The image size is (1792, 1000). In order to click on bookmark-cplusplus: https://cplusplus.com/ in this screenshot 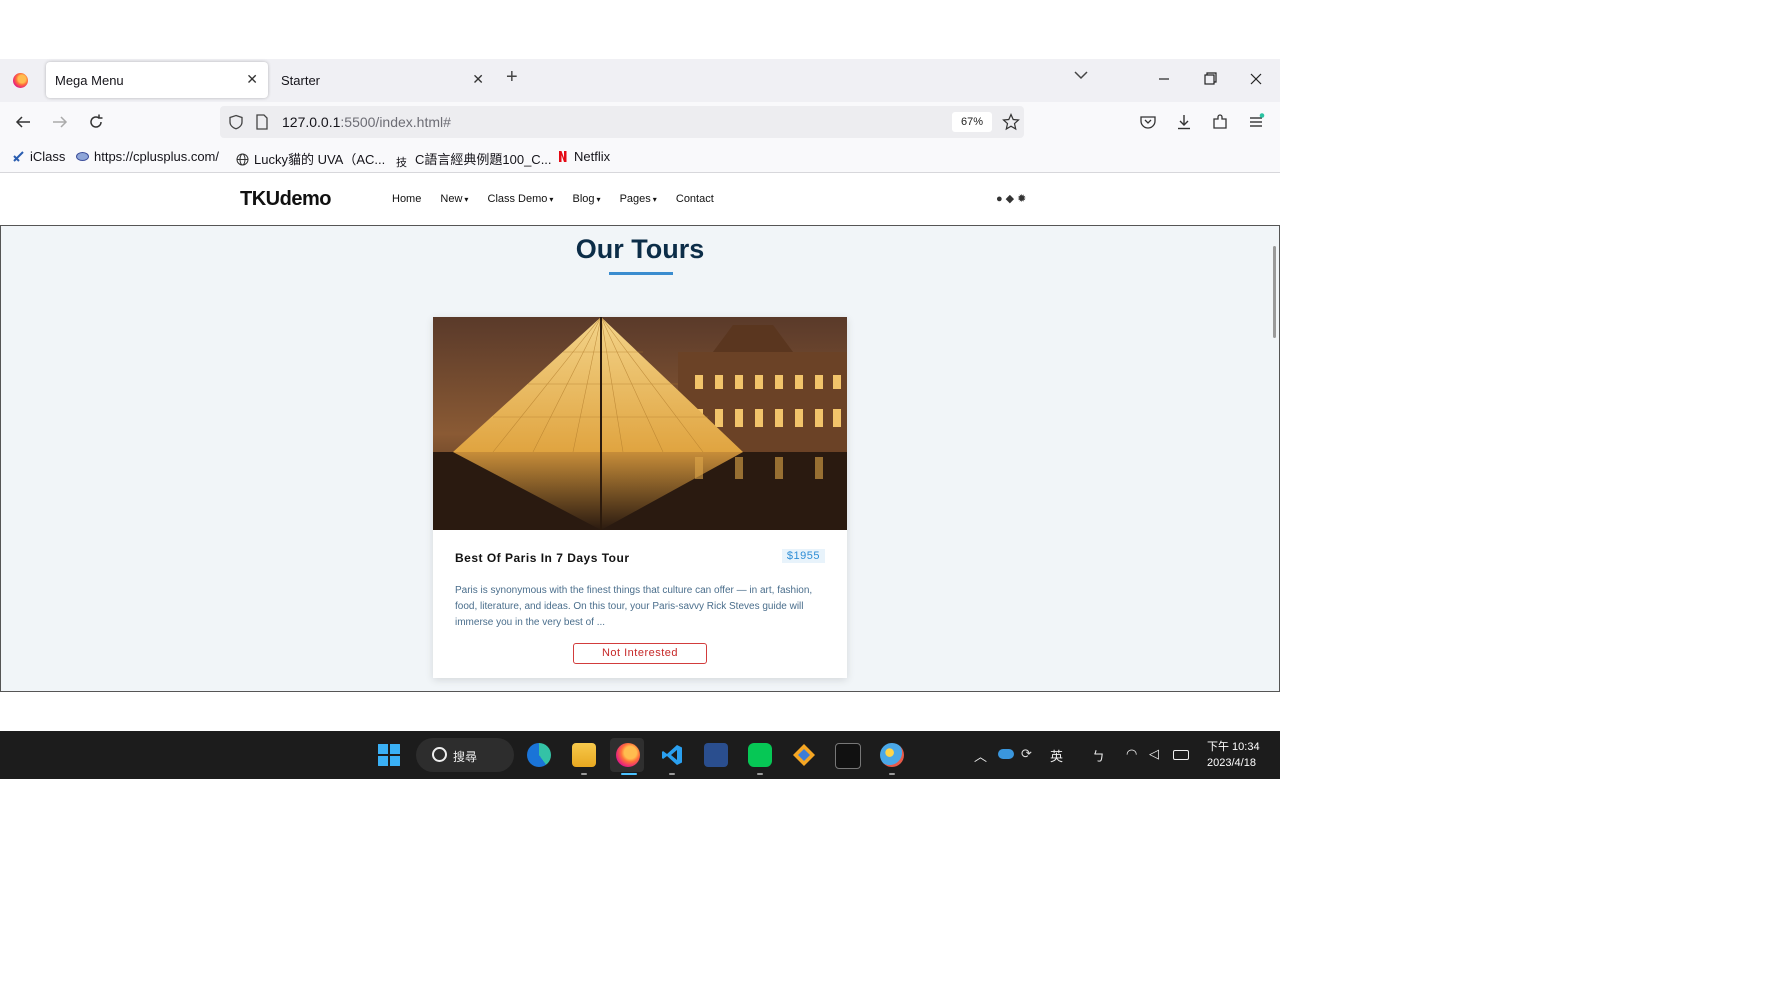, I will do `click(147, 156)`.